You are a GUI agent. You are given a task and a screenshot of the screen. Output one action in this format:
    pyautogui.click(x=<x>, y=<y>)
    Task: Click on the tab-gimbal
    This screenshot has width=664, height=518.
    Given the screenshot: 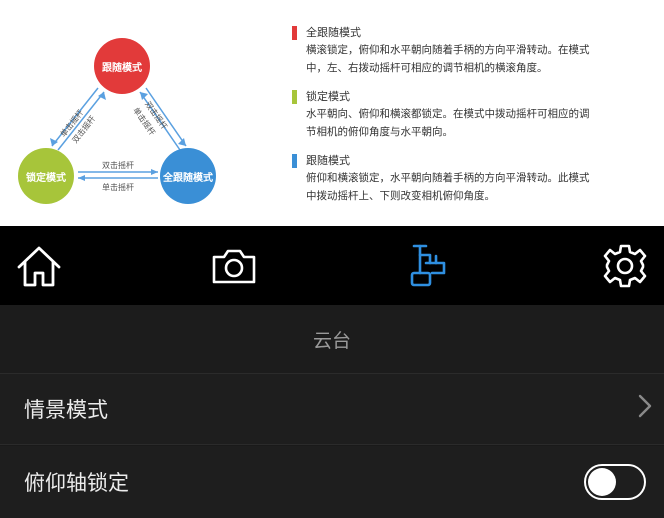 What is the action you would take?
    pyautogui.click(x=430, y=266)
    